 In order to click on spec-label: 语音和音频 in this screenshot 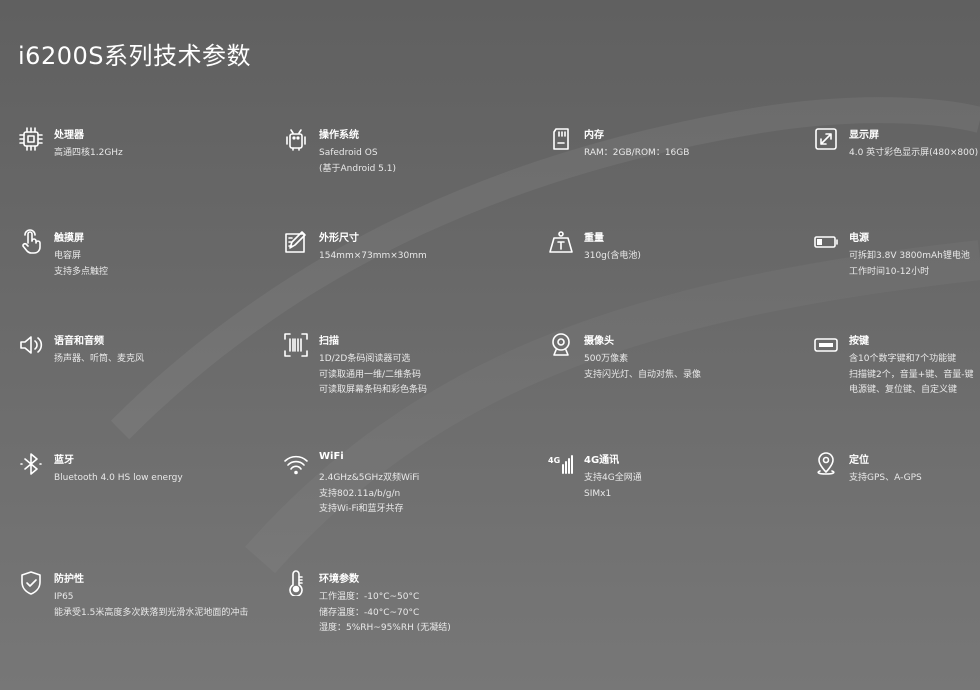, I will do `click(79, 341)`.